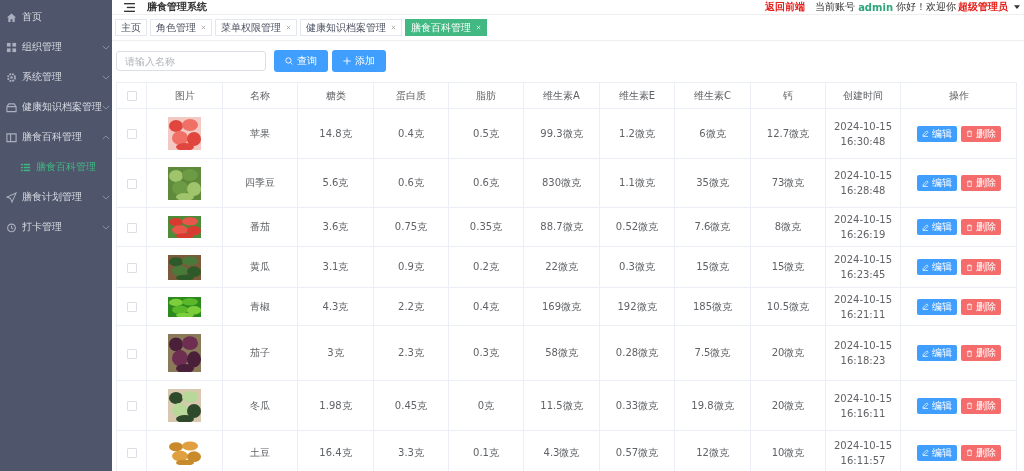 Image resolution: width=1024 pixels, height=471 pixels. I want to click on table-cell: 15微克, so click(712, 267).